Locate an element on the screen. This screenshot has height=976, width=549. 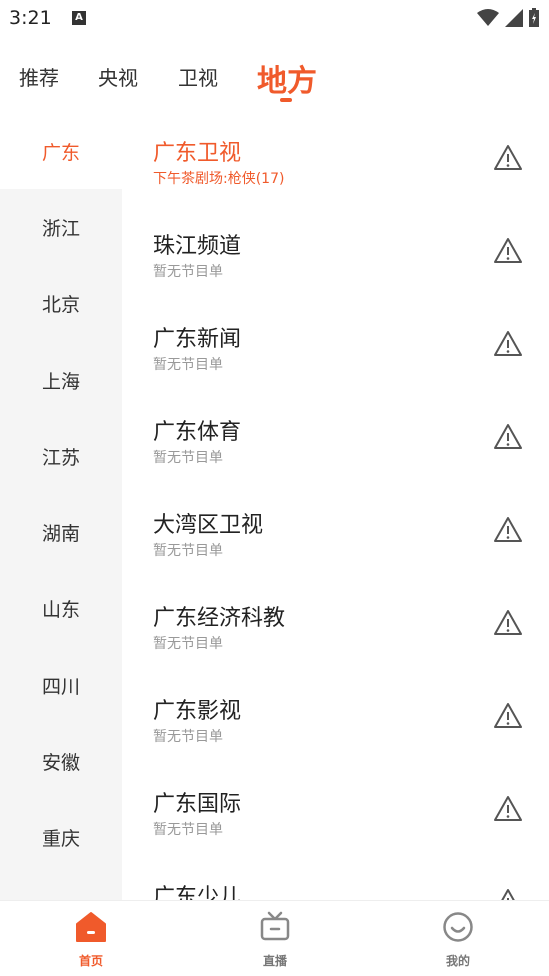
province-label: 广东 is located at coordinates (60, 152).